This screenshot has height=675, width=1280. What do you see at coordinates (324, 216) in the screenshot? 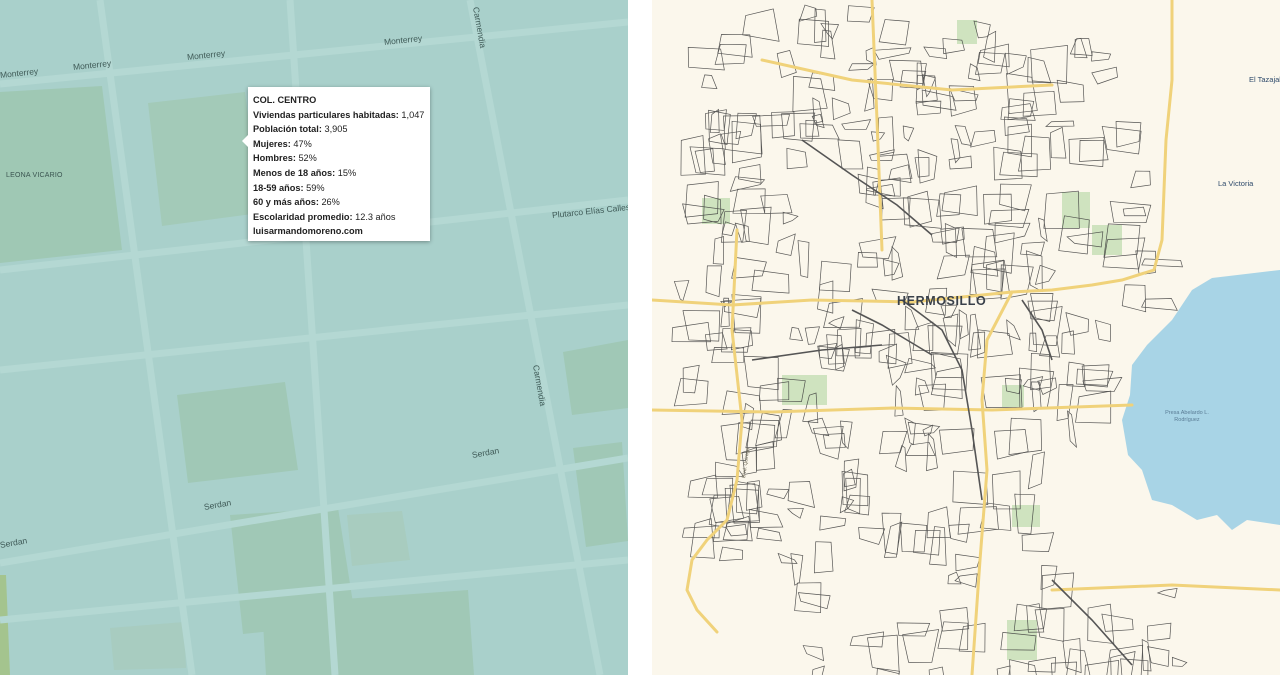
I see `tooltip-row: Escolaridad promedio: 12.3 años` at bounding box center [324, 216].